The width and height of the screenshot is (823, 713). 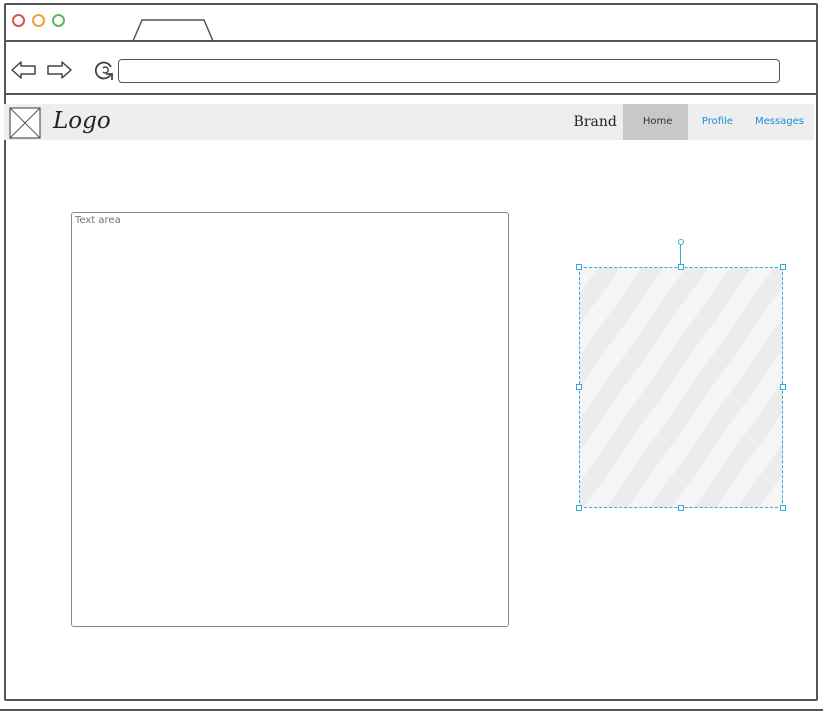 I want to click on resize-handle-top-left, so click(x=579, y=267).